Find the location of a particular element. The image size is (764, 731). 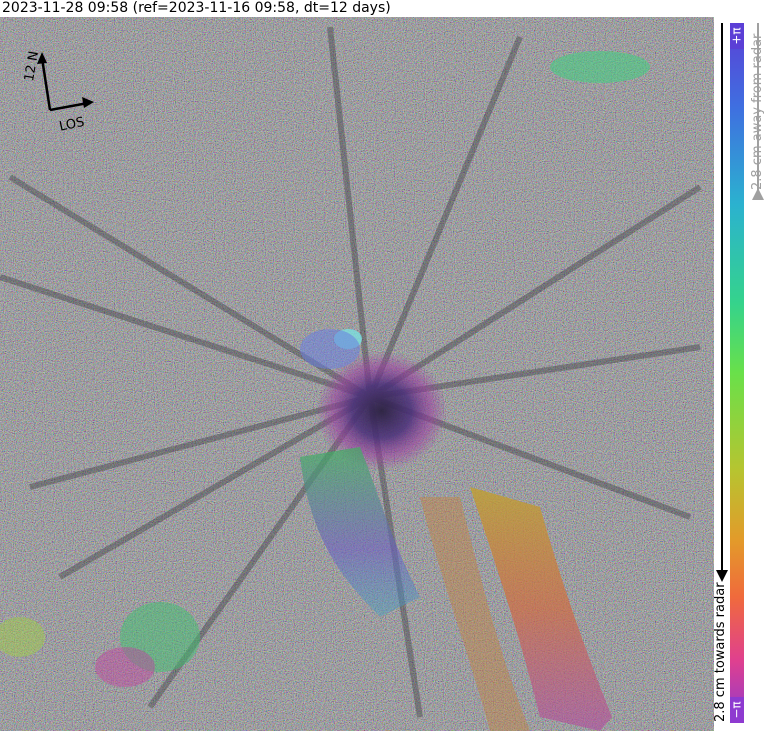

colorbar-gradient is located at coordinates (737, 373).